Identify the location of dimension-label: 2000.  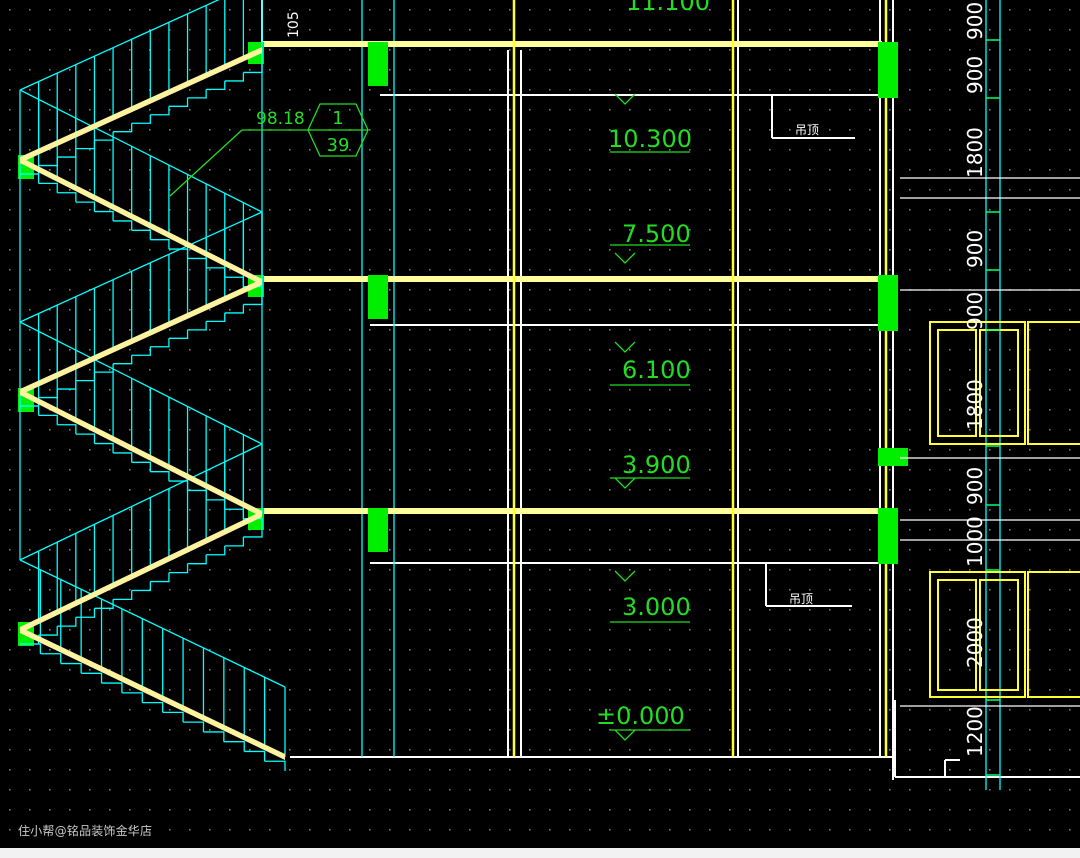
(975, 642).